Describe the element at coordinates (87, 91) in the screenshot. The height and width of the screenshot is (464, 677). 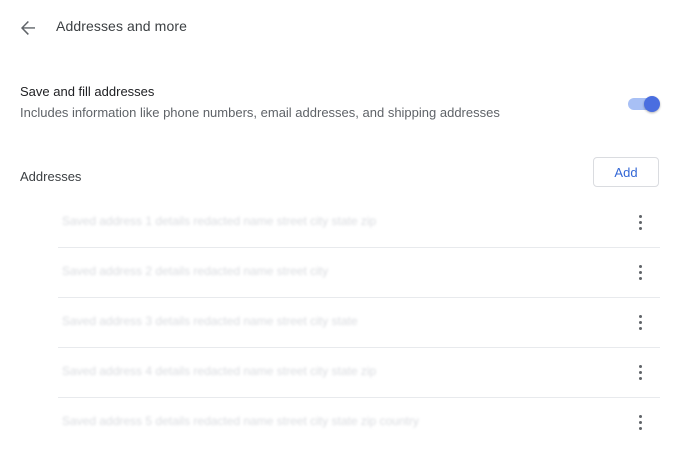
I see `setting-title: Save and fill addresses` at that location.